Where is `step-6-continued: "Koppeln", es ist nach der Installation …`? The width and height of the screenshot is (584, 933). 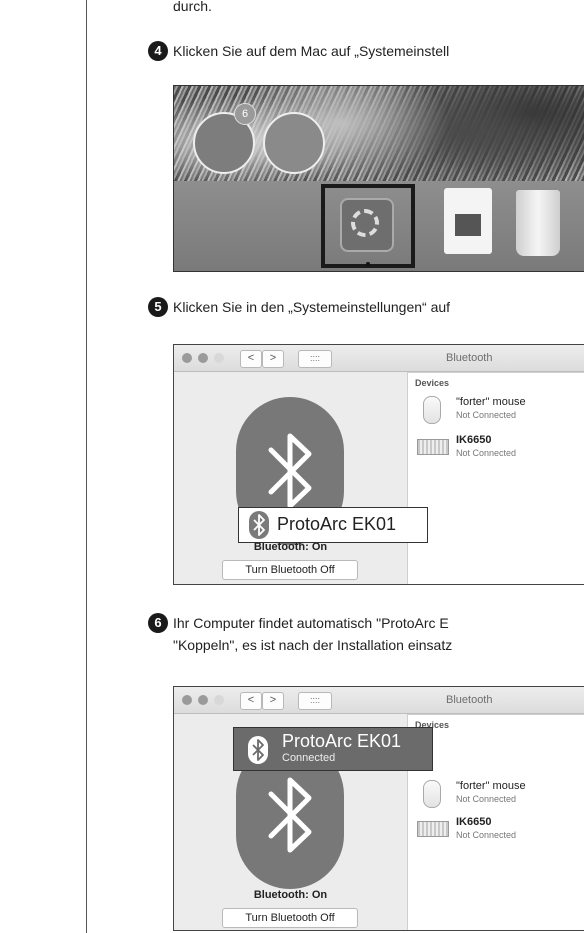
step-6-continued: "Koppeln", es ist nach der Installation … is located at coordinates (312, 645).